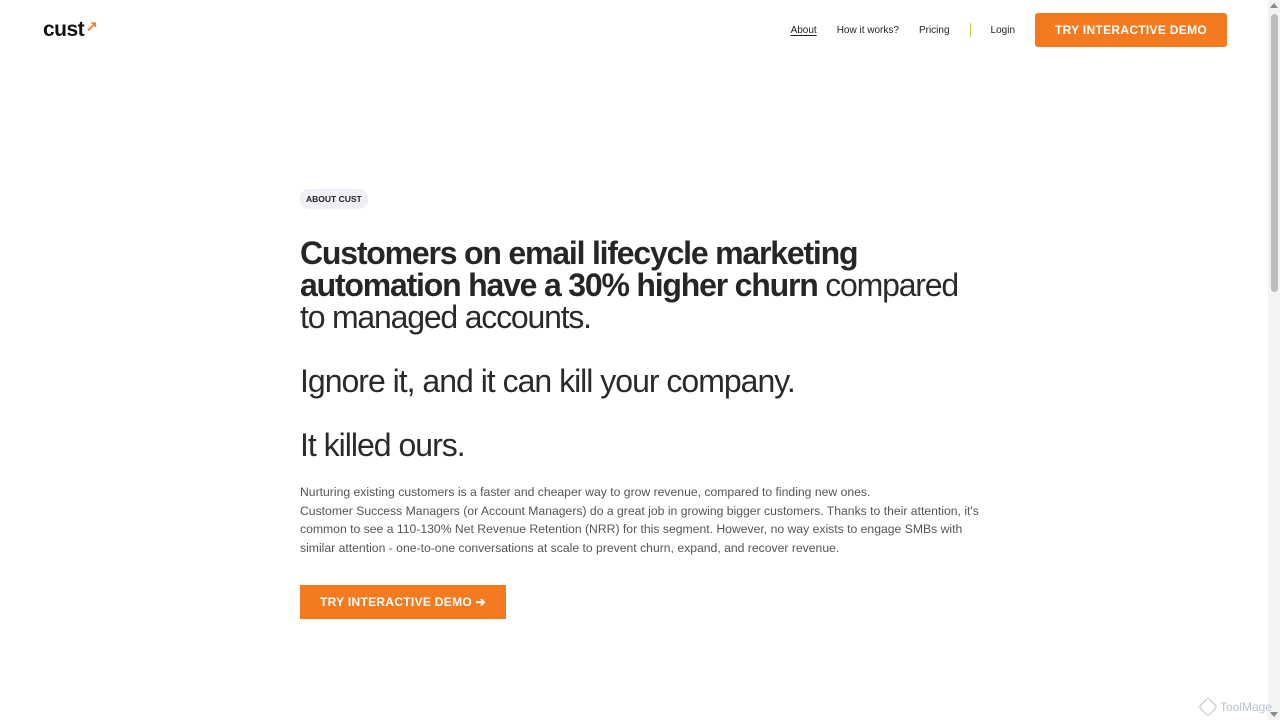 The image size is (1280, 720). I want to click on vertical-scrollbar, so click(1274, 360).